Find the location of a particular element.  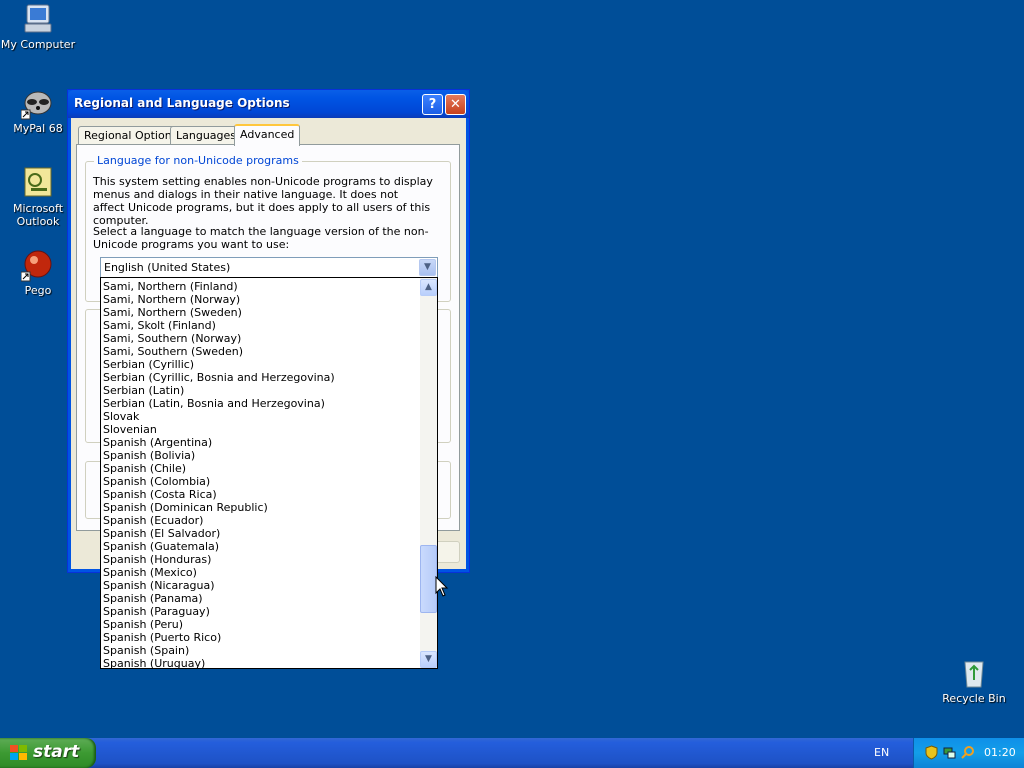

scroll-up-icon: ▲ is located at coordinates (428, 287).